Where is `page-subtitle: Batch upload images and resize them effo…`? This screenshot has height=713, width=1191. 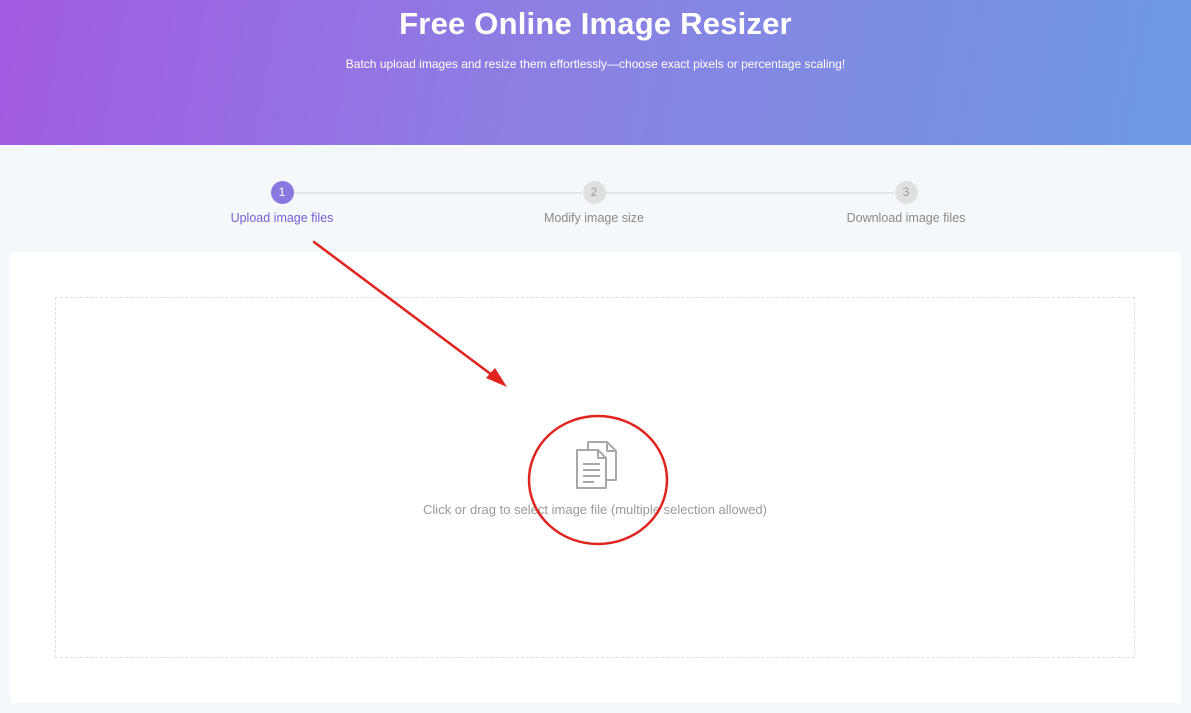
page-subtitle: Batch upload images and resize them effo… is located at coordinates (595, 64).